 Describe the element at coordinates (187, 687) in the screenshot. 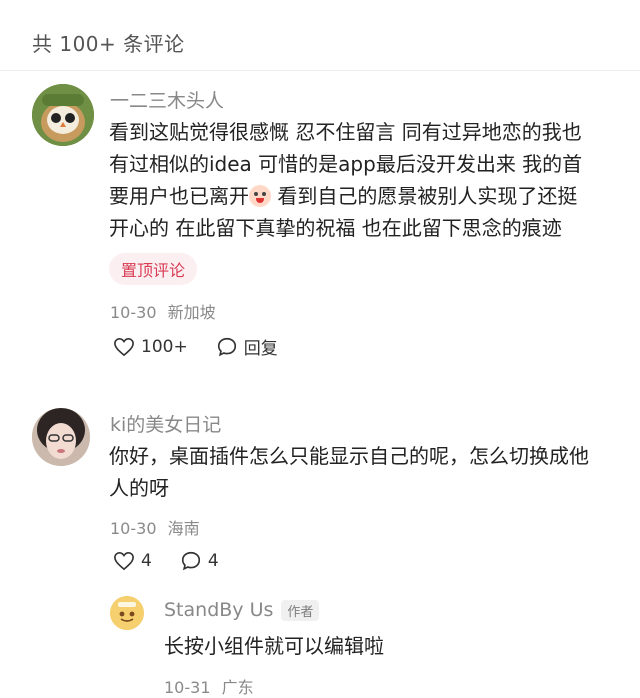

I see `reply-date: 10-31` at that location.